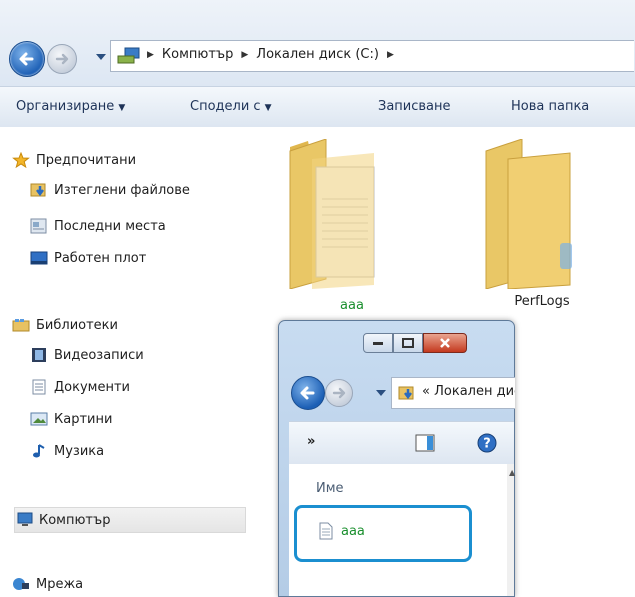  What do you see at coordinates (130, 520) in the screenshot?
I see `nav-computer: Компютър` at bounding box center [130, 520].